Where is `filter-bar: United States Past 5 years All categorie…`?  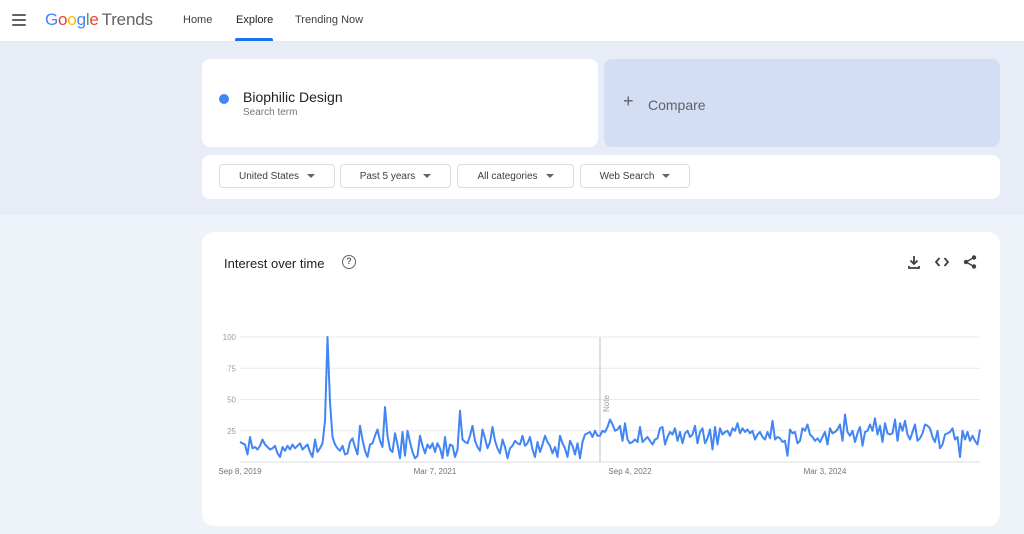 filter-bar: United States Past 5 years All categorie… is located at coordinates (601, 177).